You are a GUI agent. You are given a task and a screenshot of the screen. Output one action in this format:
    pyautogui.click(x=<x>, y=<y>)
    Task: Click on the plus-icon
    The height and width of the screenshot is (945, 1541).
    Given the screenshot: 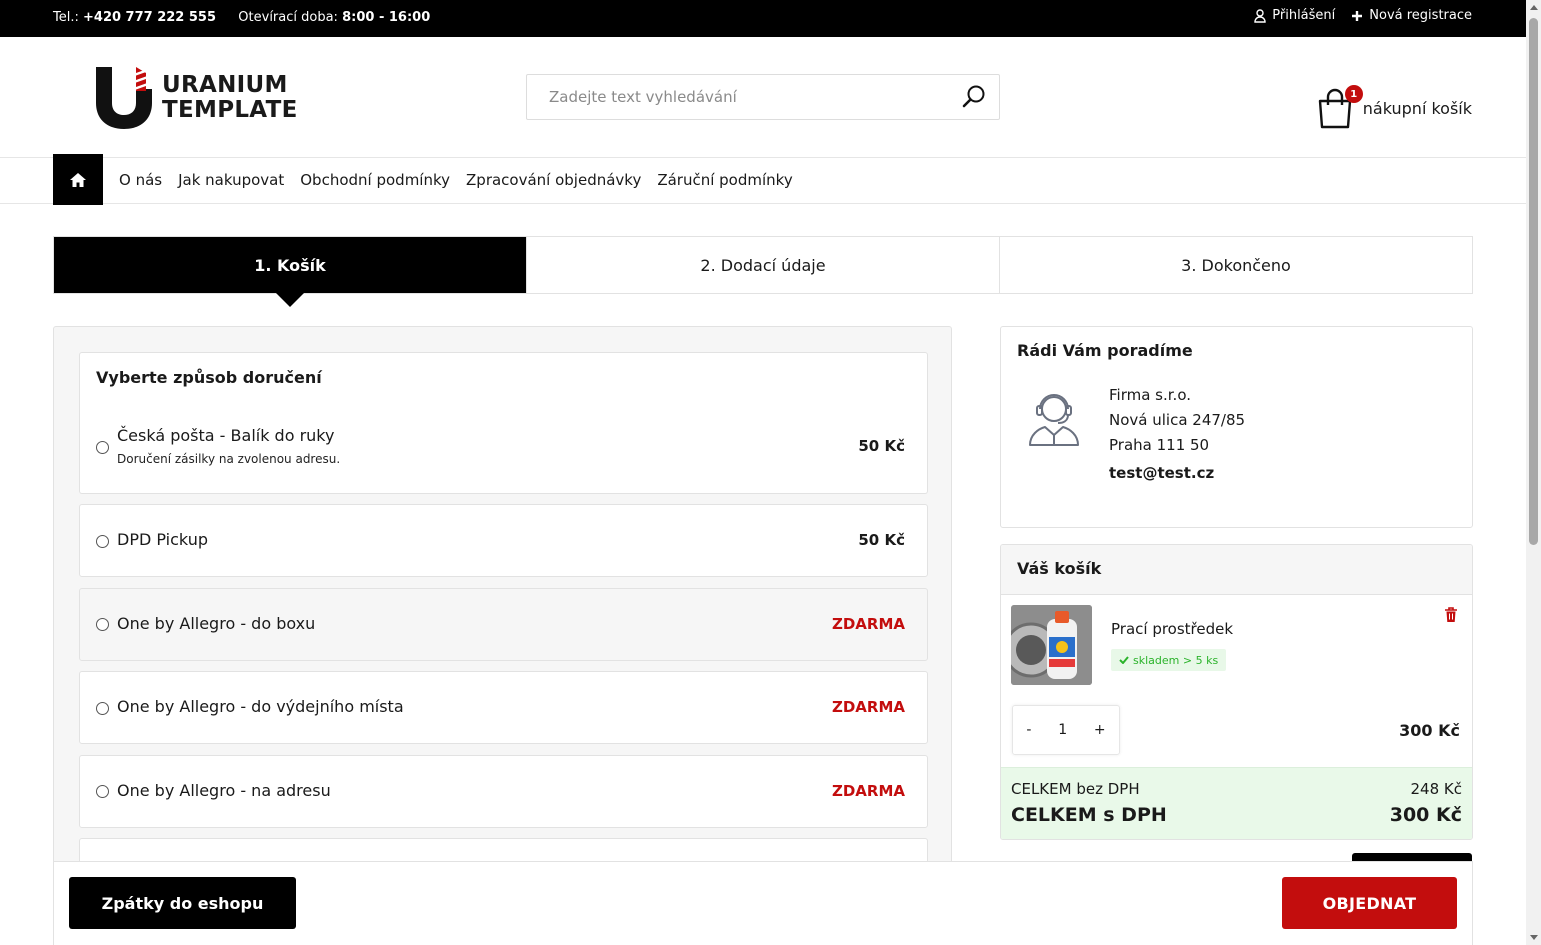 What is the action you would take?
    pyautogui.click(x=1357, y=15)
    